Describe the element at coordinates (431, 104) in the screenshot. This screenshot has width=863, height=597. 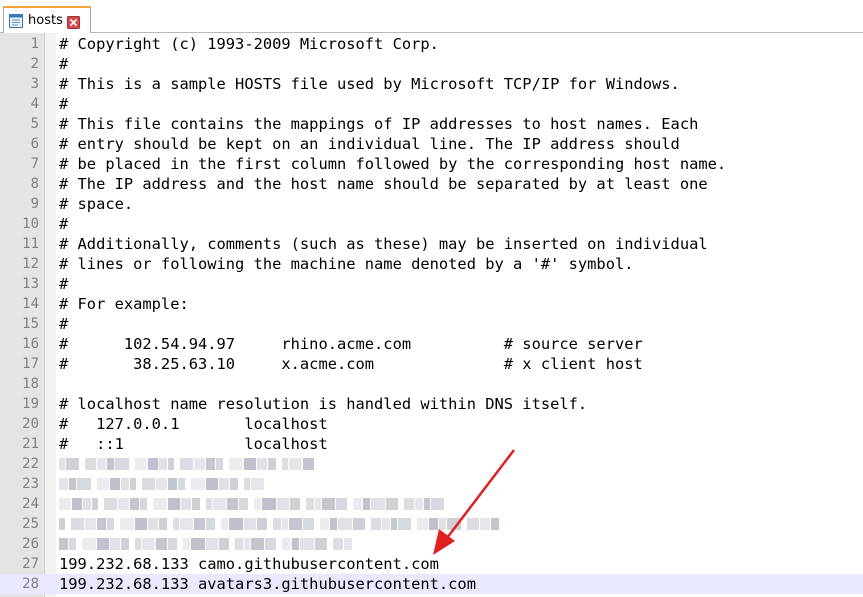
I see `code-line: 4 #` at that location.